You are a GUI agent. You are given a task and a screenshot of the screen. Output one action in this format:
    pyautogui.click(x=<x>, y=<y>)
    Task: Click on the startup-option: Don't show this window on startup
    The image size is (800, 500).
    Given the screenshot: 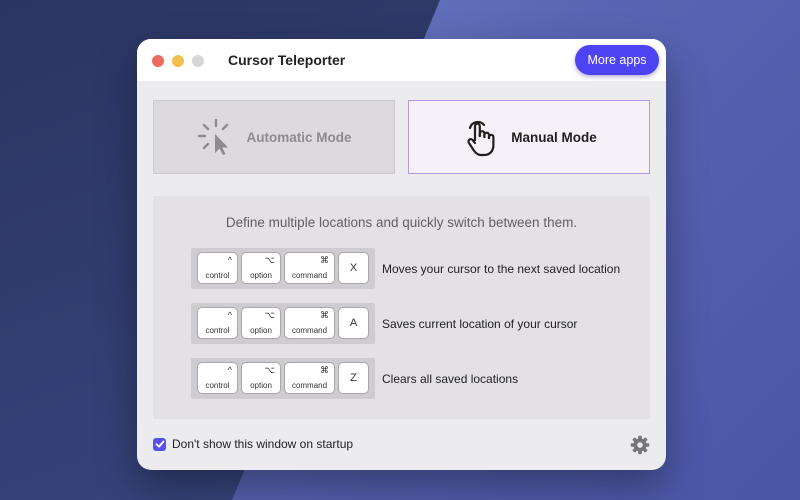 What is the action you would take?
    pyautogui.click(x=253, y=444)
    